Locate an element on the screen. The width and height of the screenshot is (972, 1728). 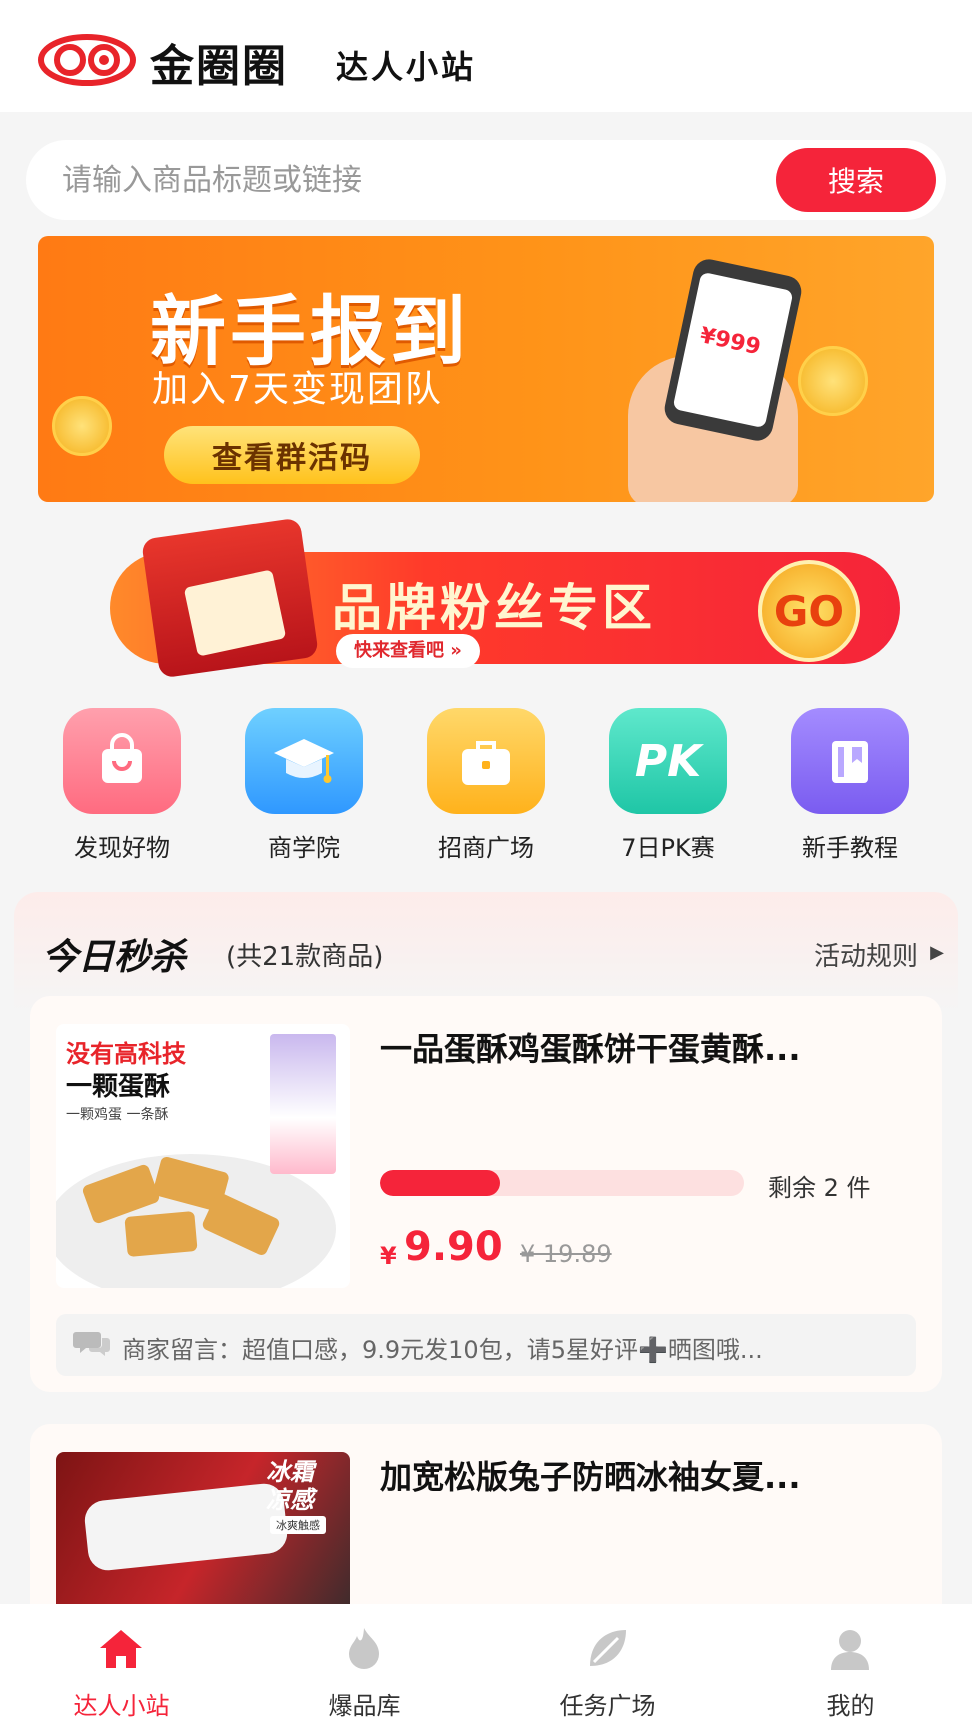
fire-icon is located at coordinates (364, 1648).